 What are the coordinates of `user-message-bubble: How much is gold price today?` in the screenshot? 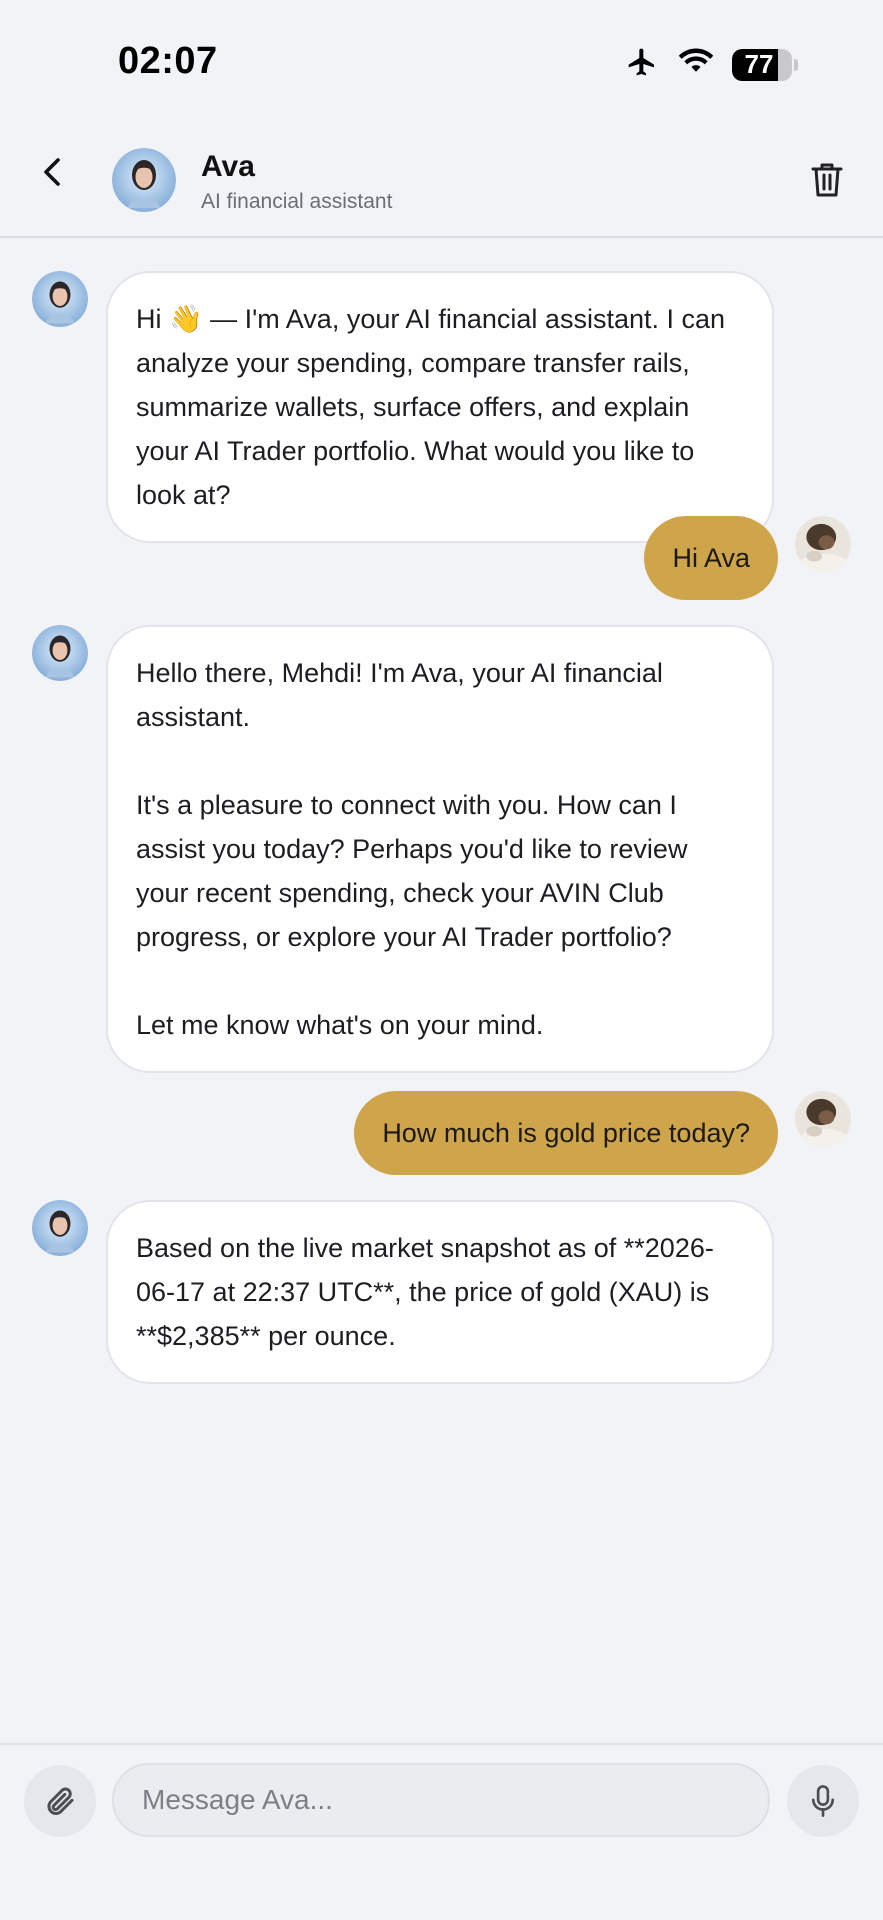 It's located at (566, 1133).